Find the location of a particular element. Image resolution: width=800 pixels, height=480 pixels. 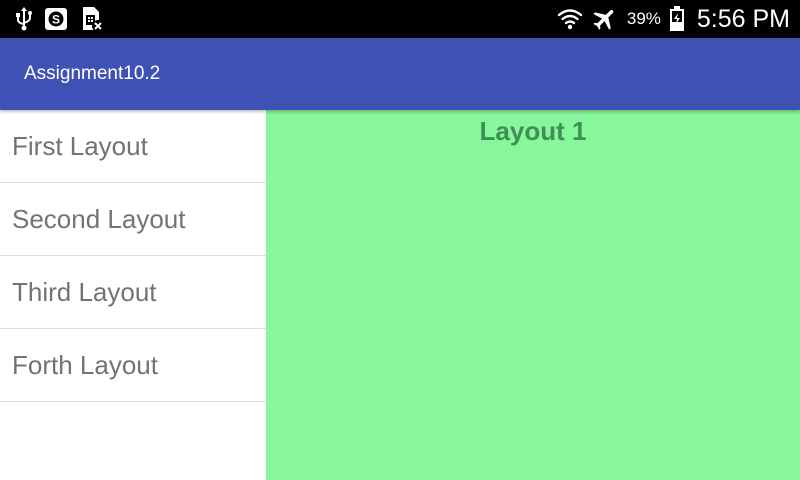

usb-icon is located at coordinates (24, 19).